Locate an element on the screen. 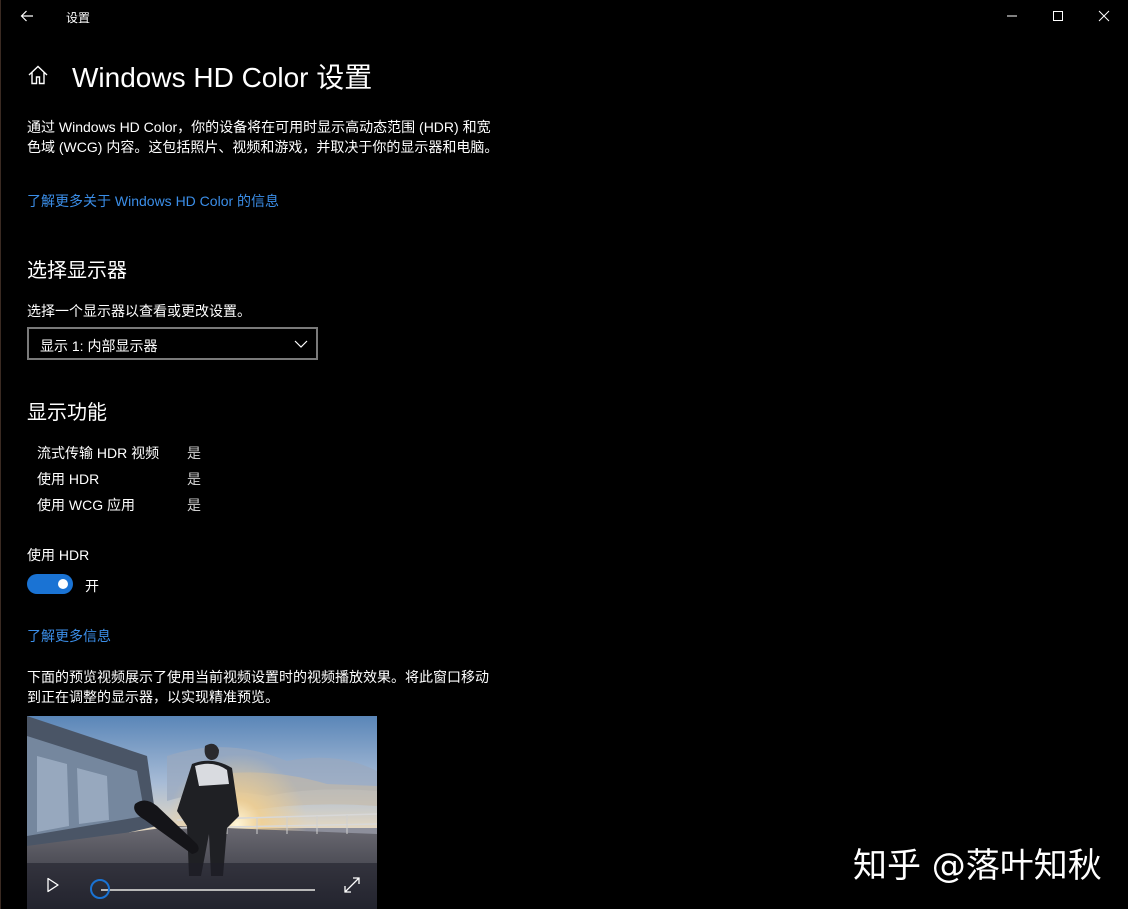  seek-track is located at coordinates (208, 890).